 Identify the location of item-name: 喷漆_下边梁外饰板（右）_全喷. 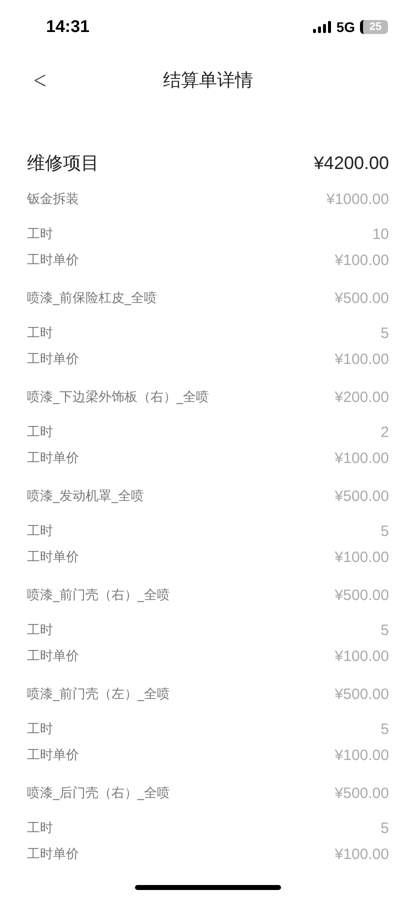
(118, 397).